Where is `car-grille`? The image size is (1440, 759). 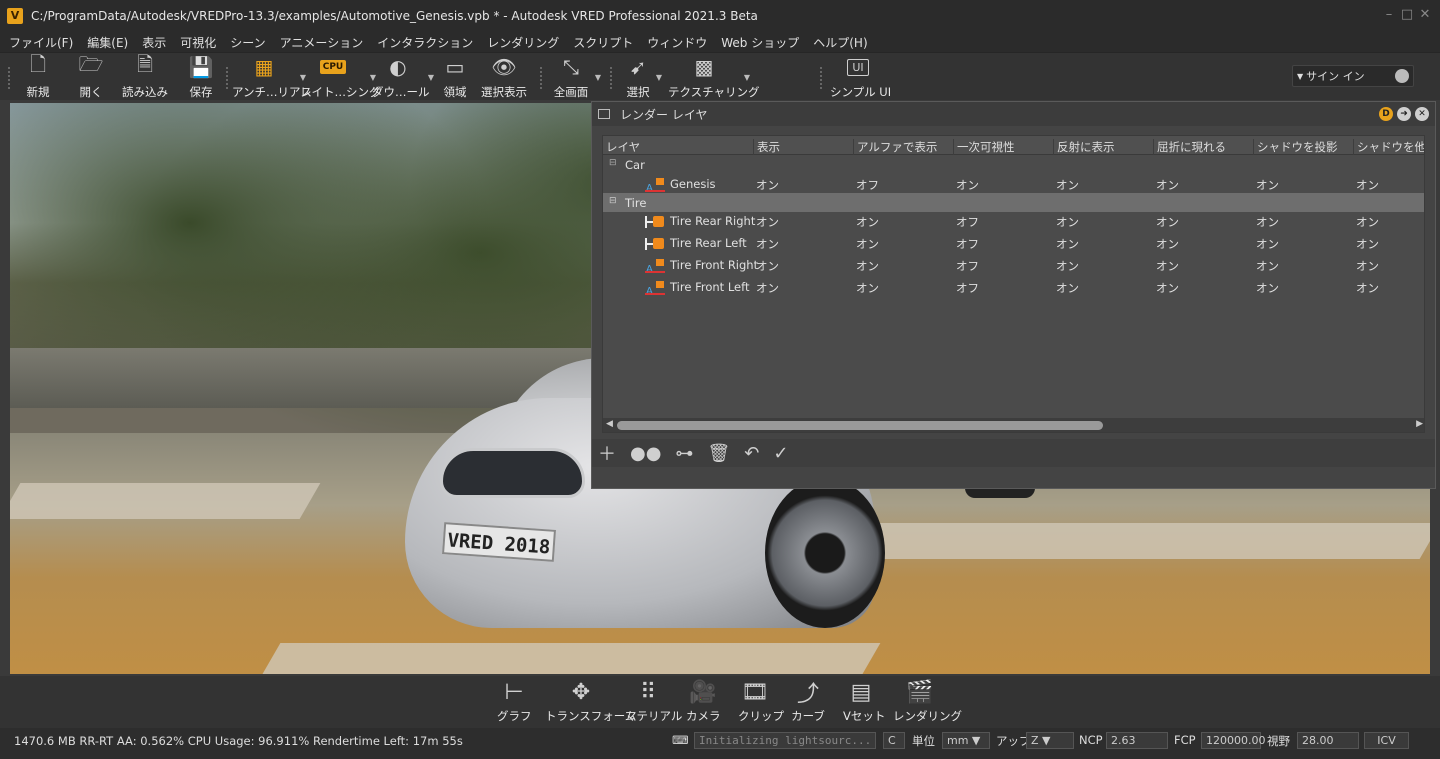 car-grille is located at coordinates (512, 473).